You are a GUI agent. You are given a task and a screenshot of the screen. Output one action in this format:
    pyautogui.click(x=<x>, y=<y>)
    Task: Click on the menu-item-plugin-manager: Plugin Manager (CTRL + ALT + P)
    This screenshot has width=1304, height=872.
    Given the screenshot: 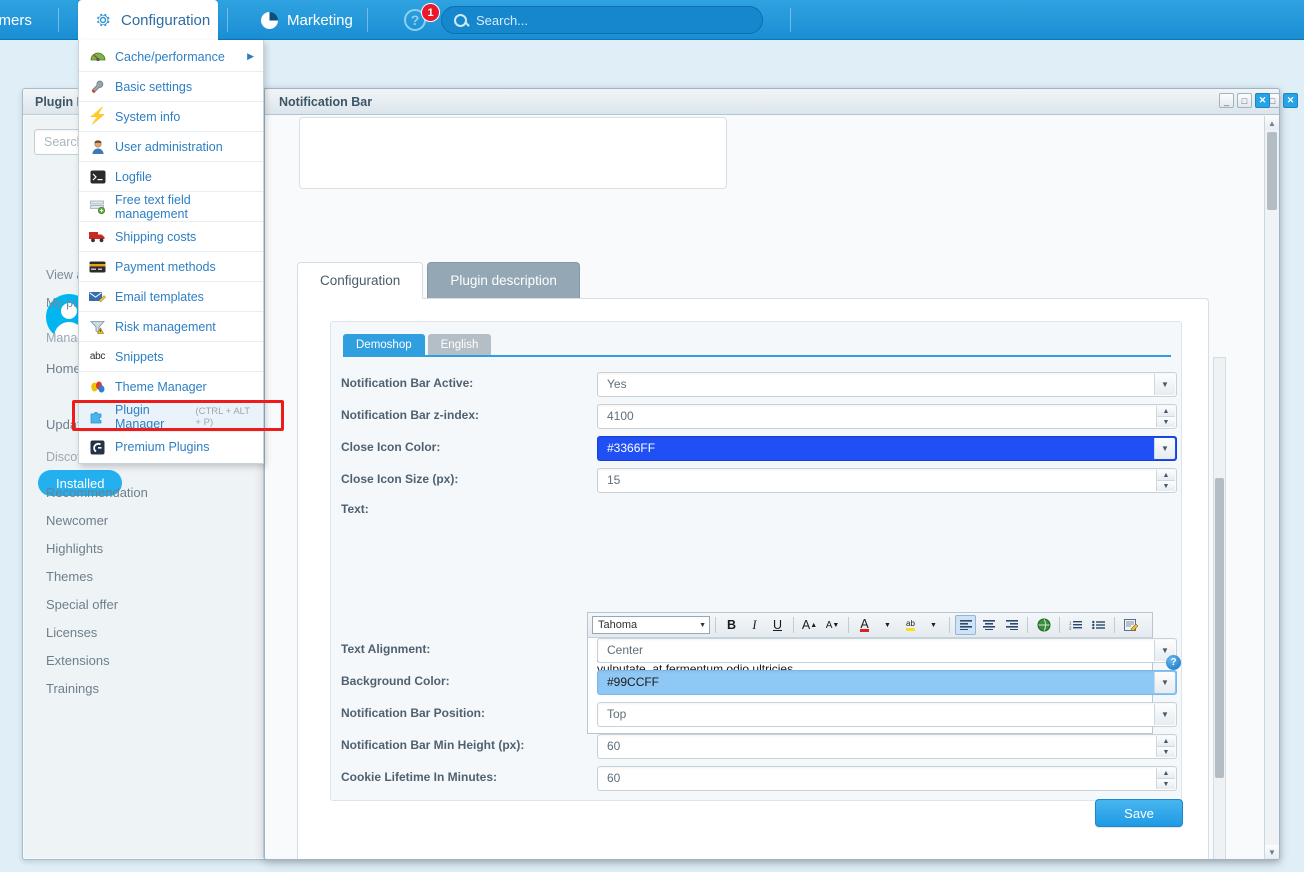 What is the action you would take?
    pyautogui.click(x=171, y=417)
    